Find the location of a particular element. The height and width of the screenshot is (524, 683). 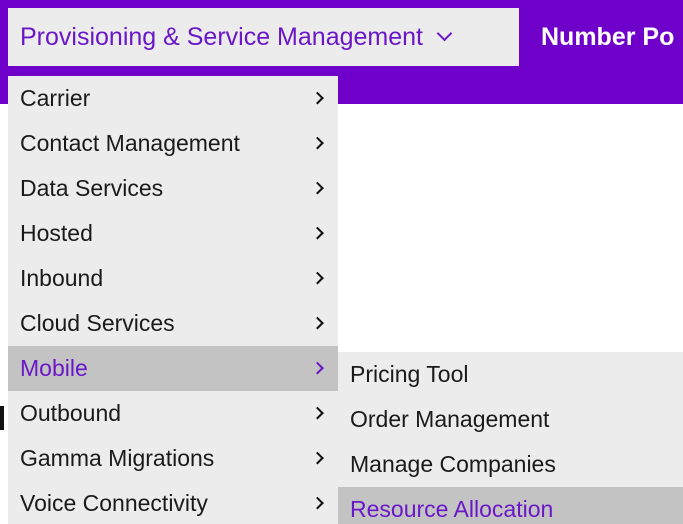

menu-item-mobile: Mobile is located at coordinates (173, 368).